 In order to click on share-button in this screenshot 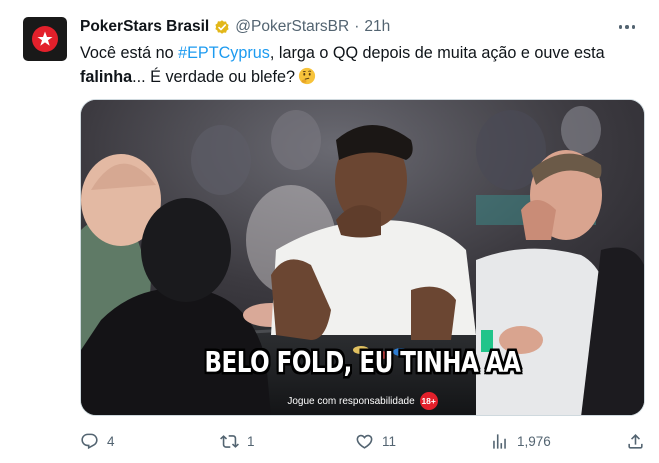, I will do `click(635, 441)`.